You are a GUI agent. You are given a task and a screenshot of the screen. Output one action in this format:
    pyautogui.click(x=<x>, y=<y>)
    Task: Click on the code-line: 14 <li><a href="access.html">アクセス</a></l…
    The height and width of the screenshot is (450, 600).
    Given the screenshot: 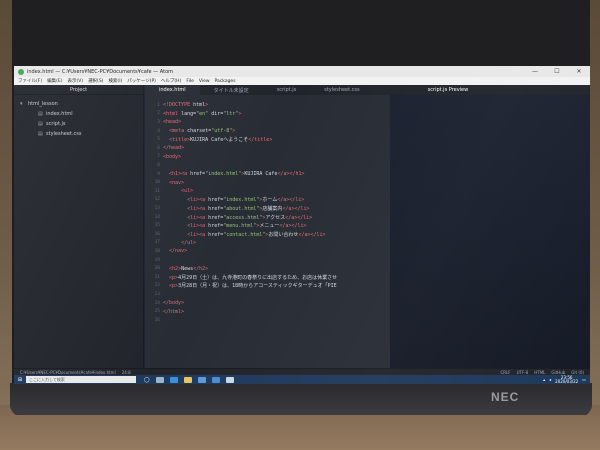 What is the action you would take?
    pyautogui.click(x=275, y=217)
    